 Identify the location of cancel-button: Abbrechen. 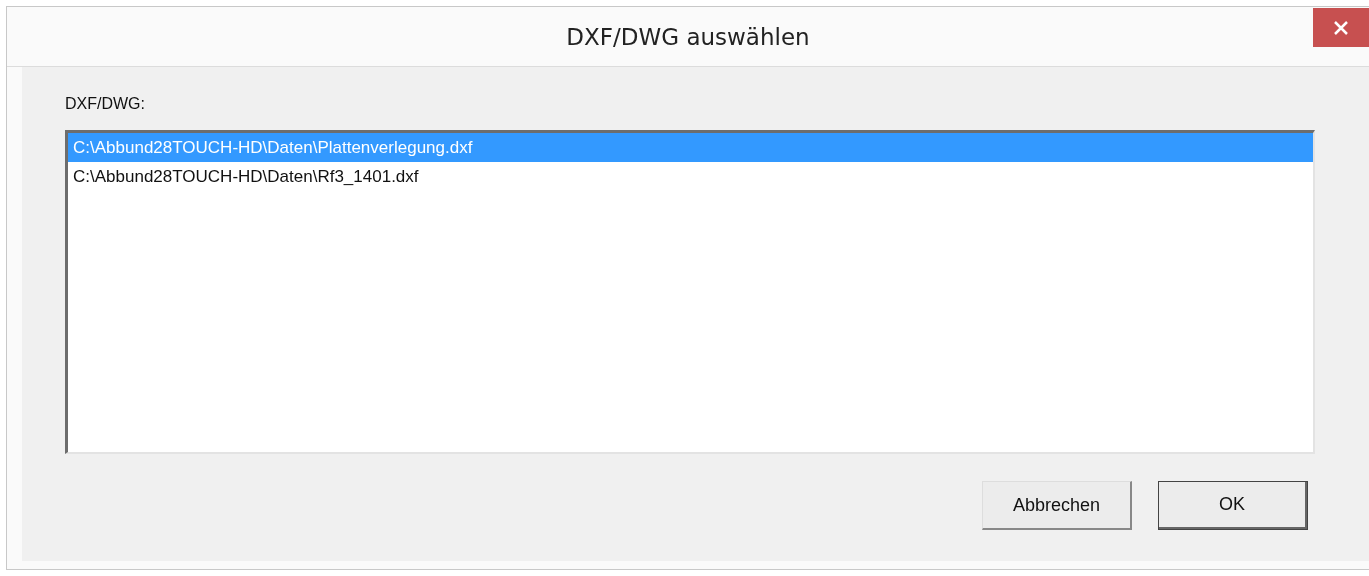
(1057, 505).